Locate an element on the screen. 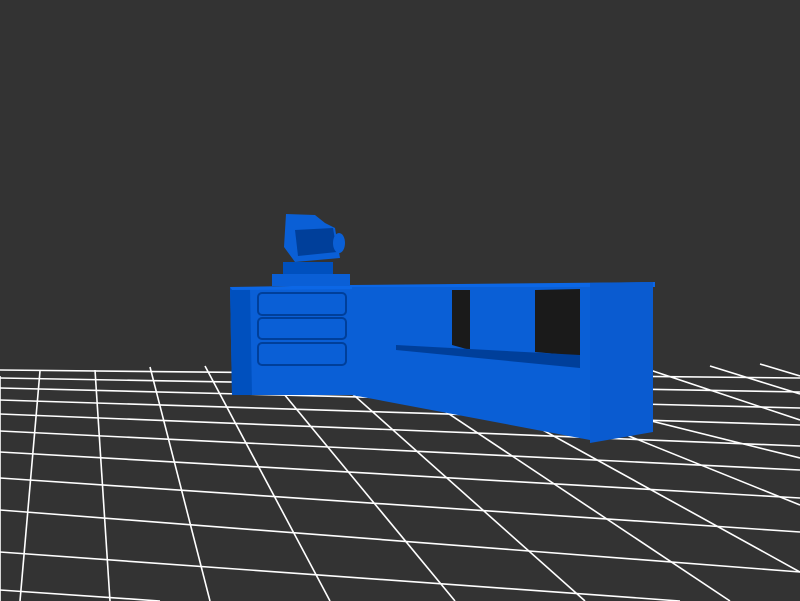 The height and width of the screenshot is (601, 800). drawer-middle is located at coordinates (302, 328).